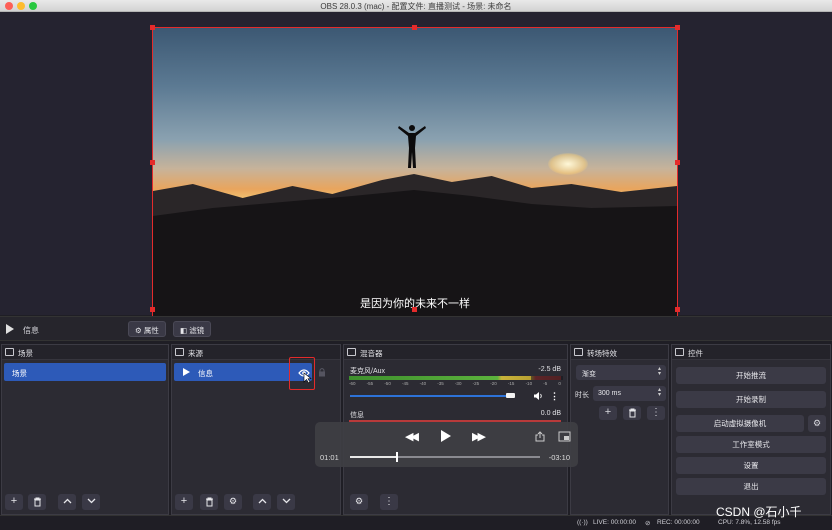  What do you see at coordinates (31, 330) in the screenshot?
I see `context-source-name: 信息` at bounding box center [31, 330].